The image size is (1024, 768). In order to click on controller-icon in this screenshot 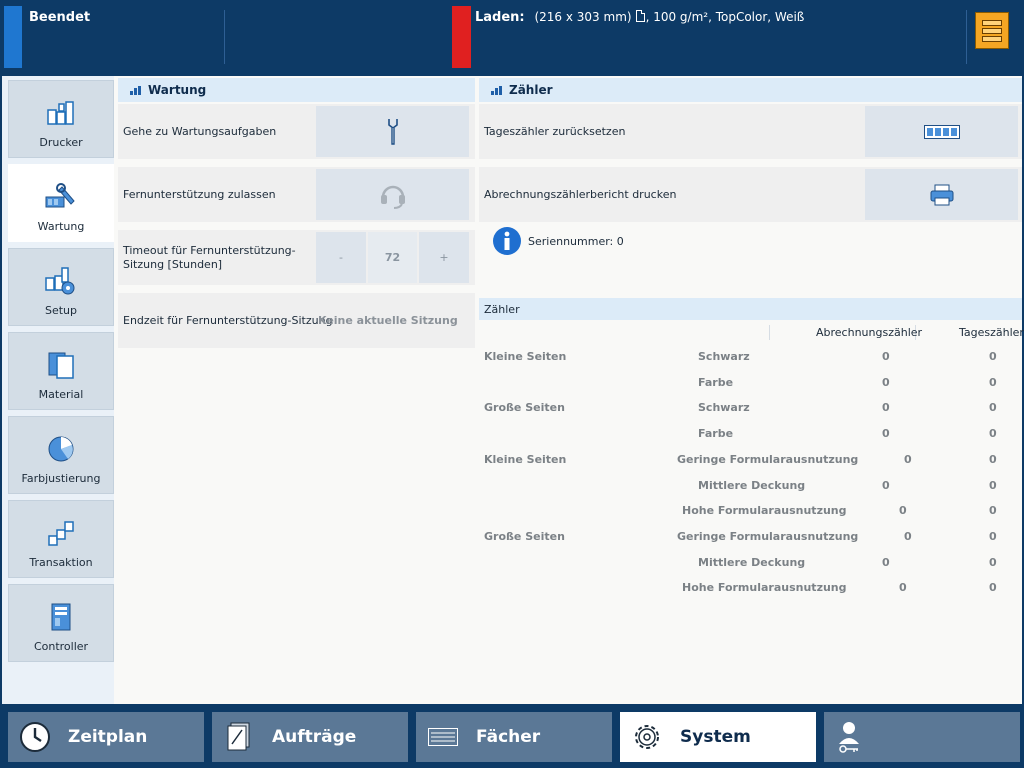, I will do `click(61, 617)`.